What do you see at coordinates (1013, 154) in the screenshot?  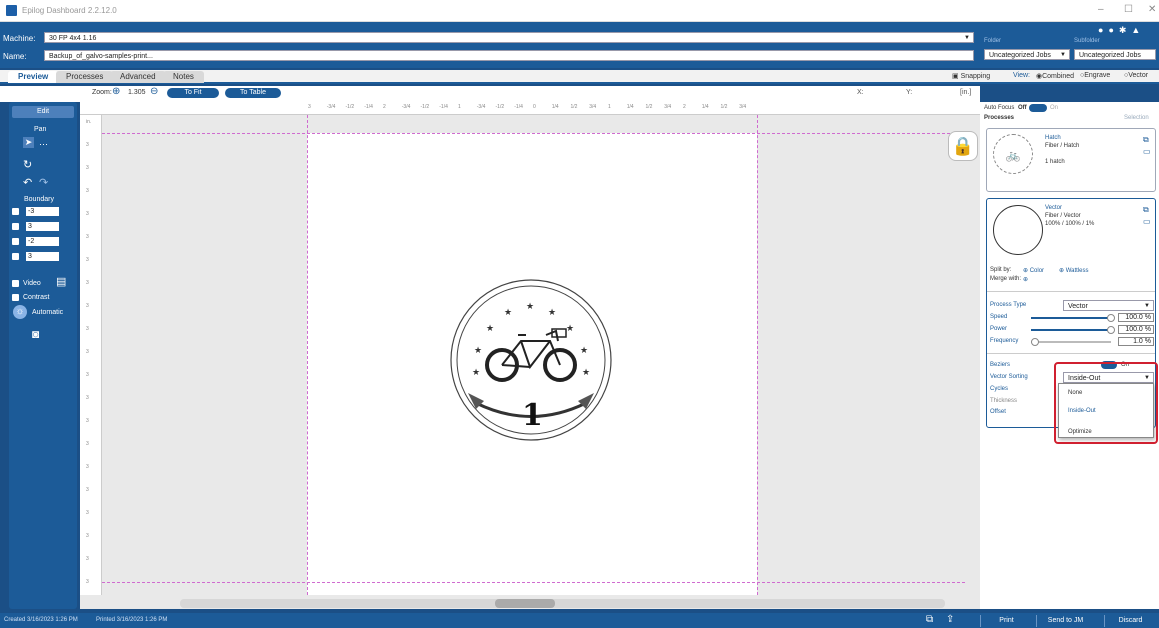 I see `hatch-thumbnail: 🚲` at bounding box center [1013, 154].